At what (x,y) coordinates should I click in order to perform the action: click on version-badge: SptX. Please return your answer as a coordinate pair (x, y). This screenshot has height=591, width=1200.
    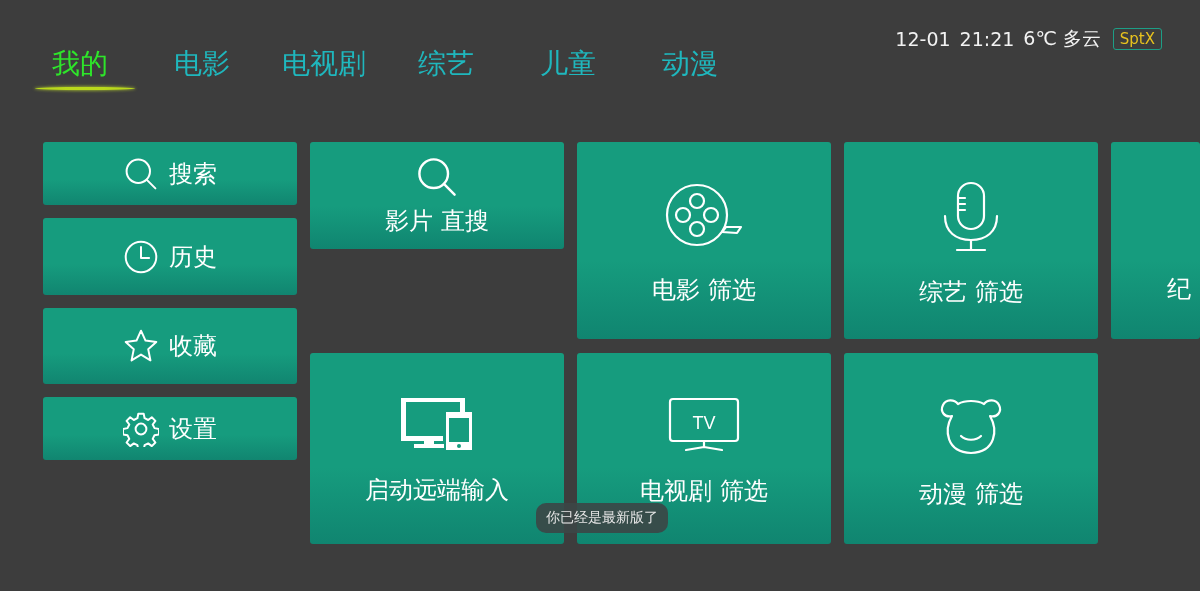
    Looking at the image, I should click on (1137, 39).